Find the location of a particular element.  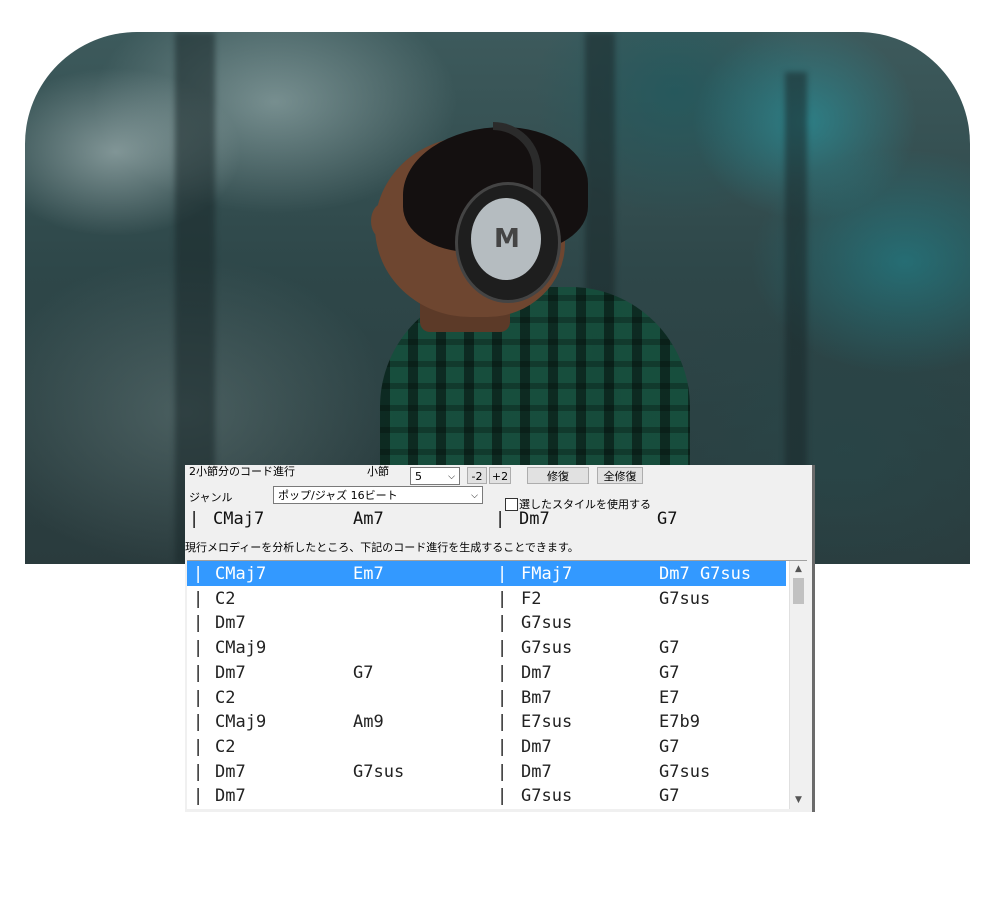

chord: F2 is located at coordinates (531, 598).